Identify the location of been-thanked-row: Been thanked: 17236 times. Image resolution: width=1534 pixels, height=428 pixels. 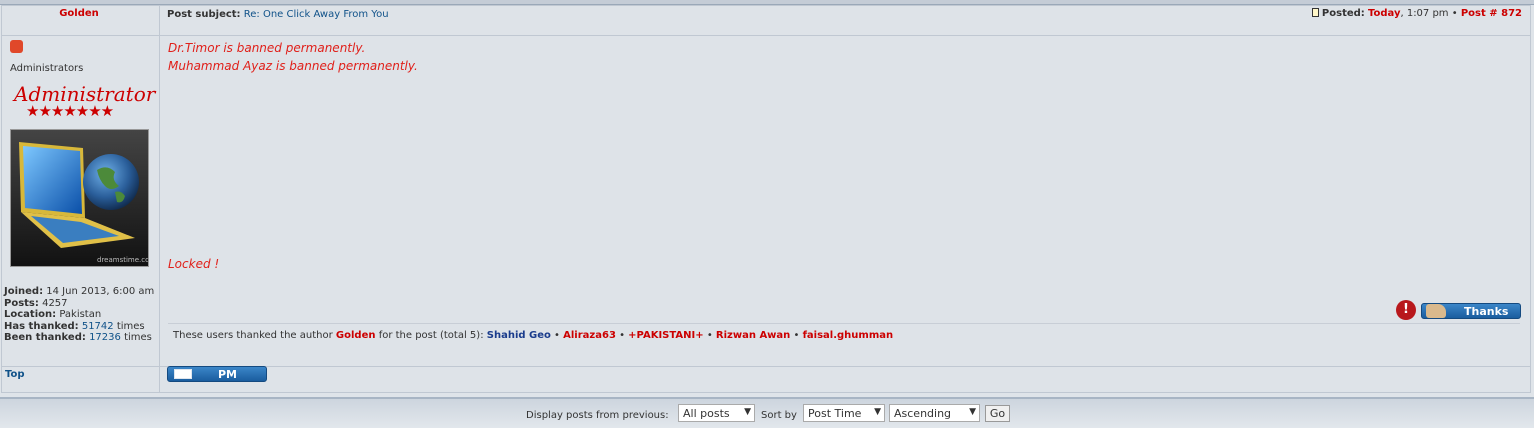
(78, 337).